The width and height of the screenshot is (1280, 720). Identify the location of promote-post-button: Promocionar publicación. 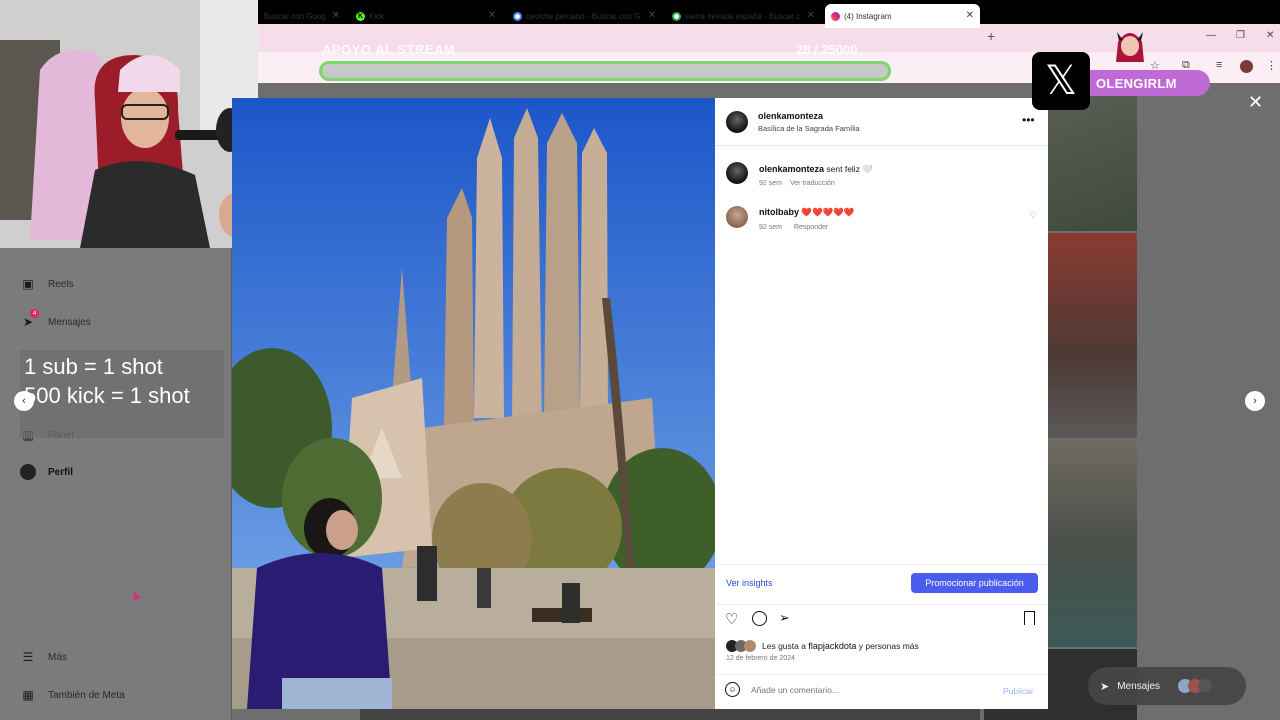
(974, 583).